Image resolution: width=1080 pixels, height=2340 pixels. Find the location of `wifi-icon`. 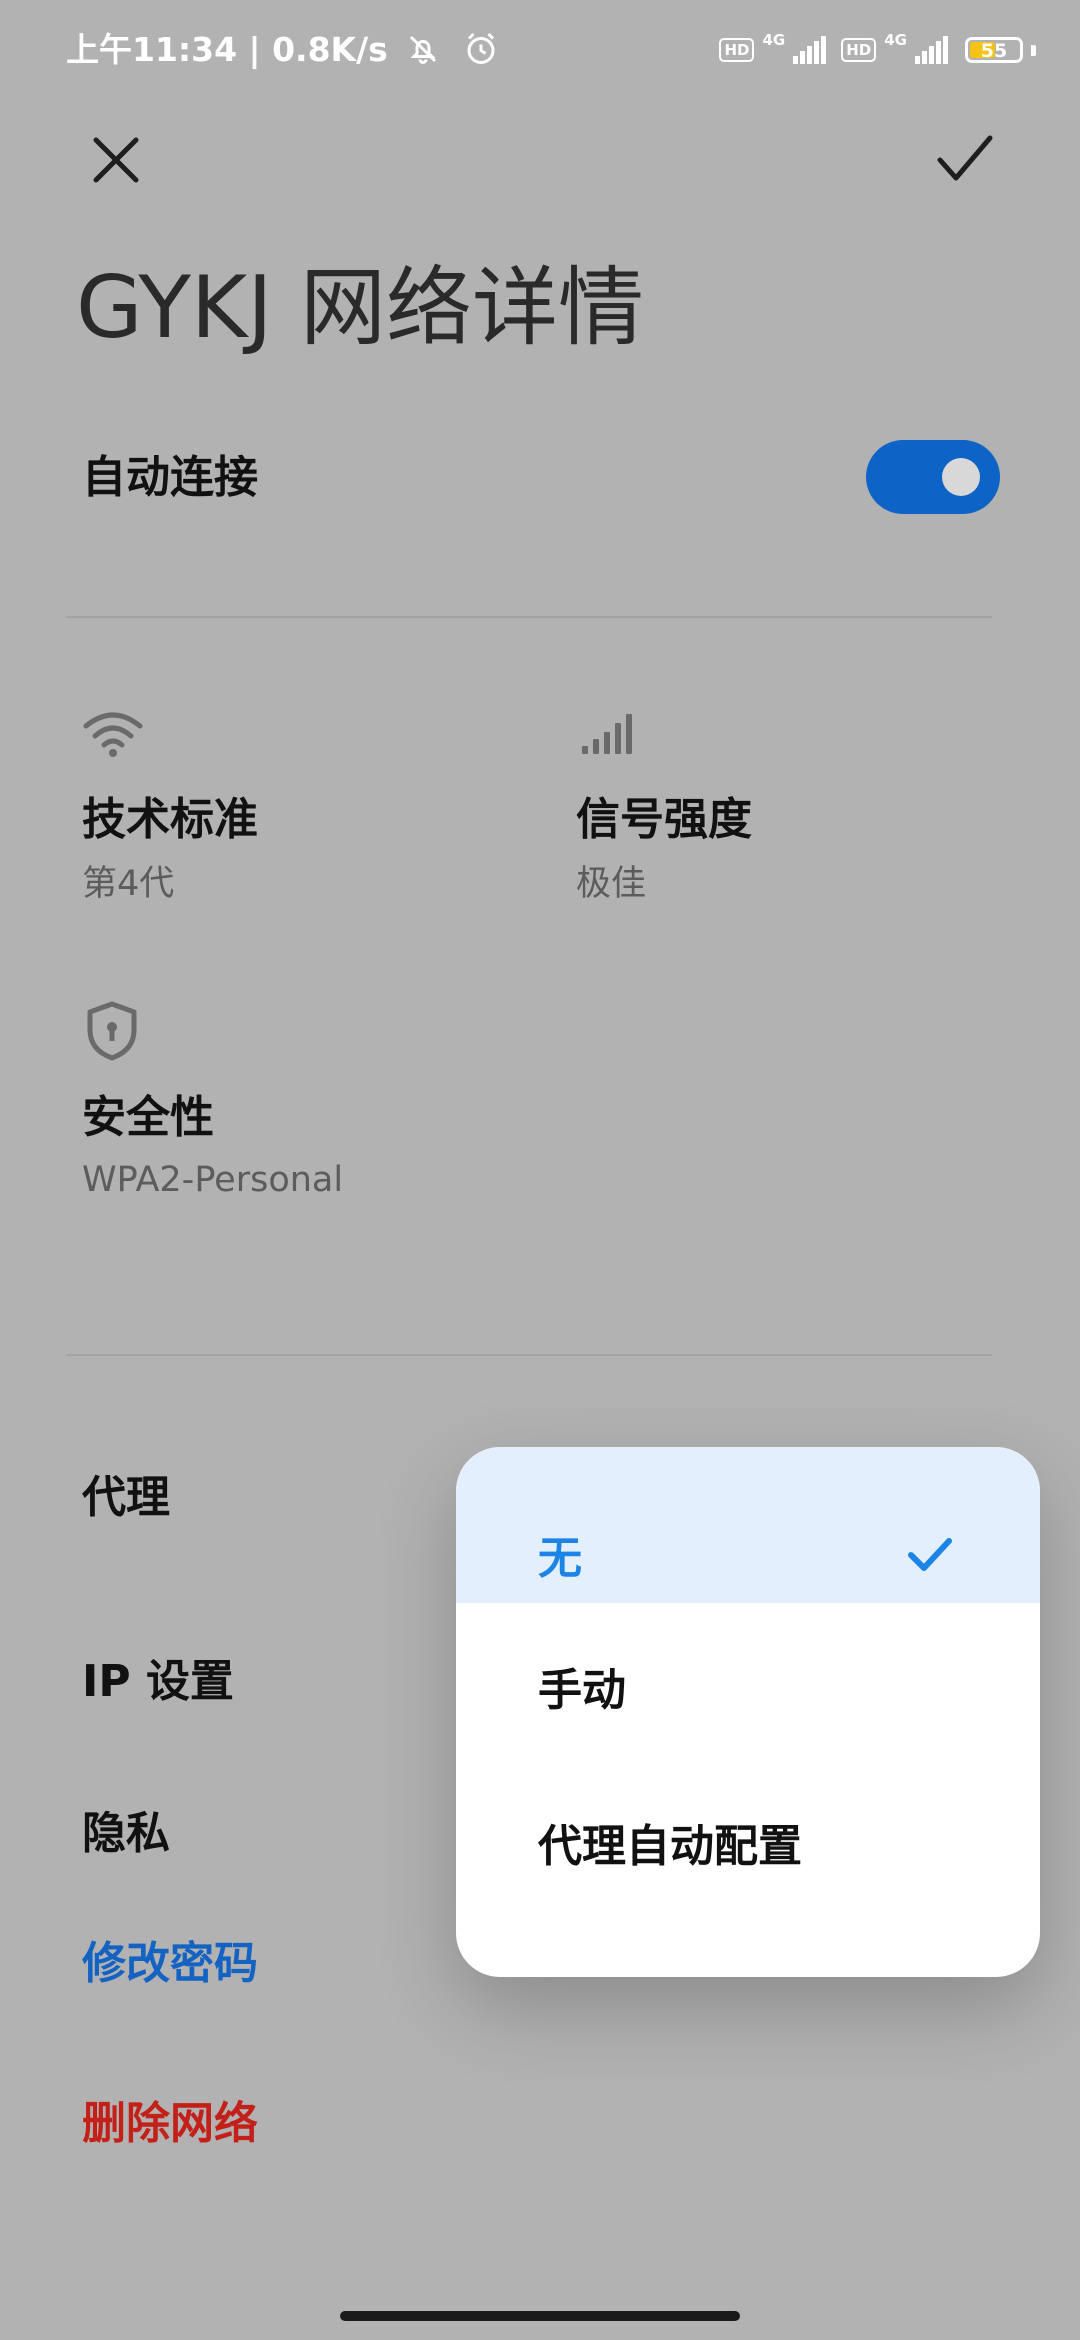

wifi-icon is located at coordinates (113, 734).